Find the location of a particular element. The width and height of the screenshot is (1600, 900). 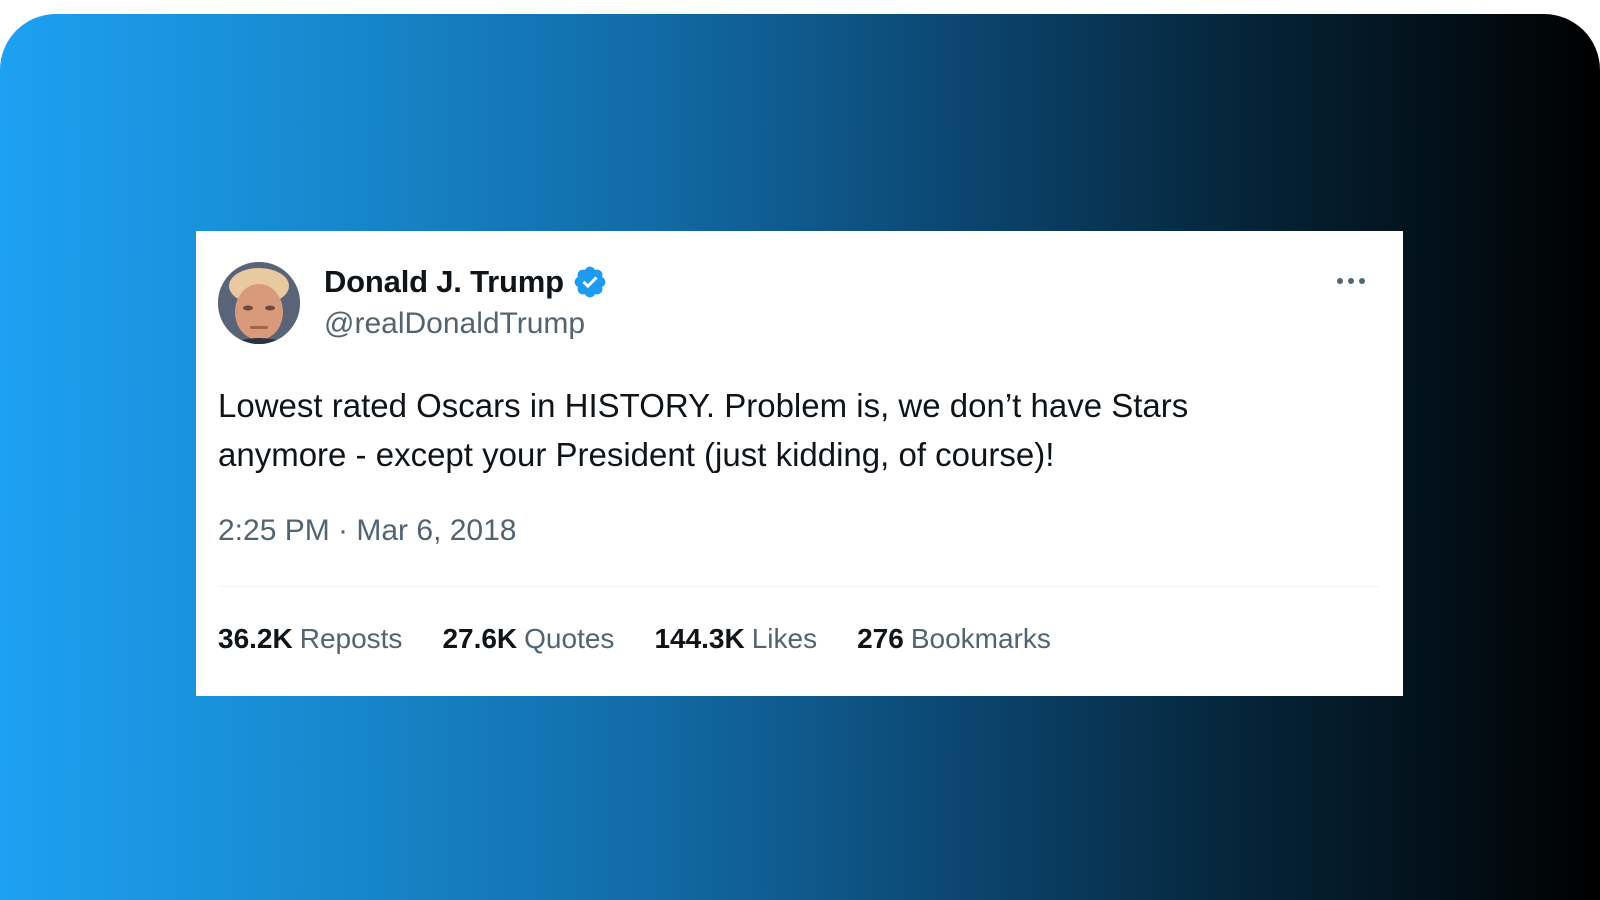

stat-quotes: 27.6K Quotes is located at coordinates (528, 639).